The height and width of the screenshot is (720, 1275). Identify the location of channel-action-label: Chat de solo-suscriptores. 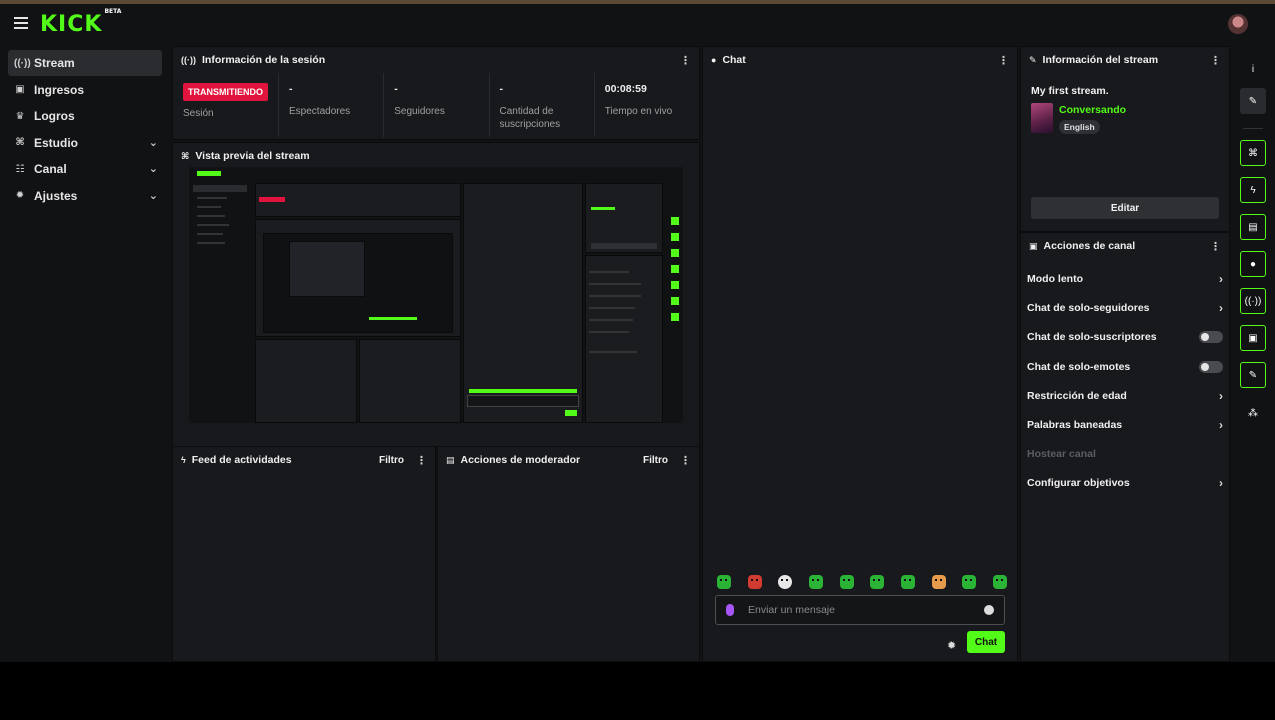
(1092, 337).